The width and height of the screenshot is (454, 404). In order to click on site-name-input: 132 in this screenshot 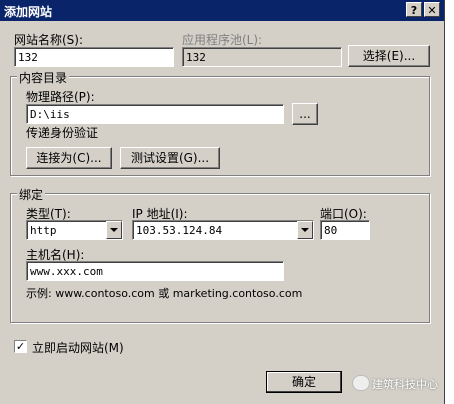, I will do `click(94, 57)`.